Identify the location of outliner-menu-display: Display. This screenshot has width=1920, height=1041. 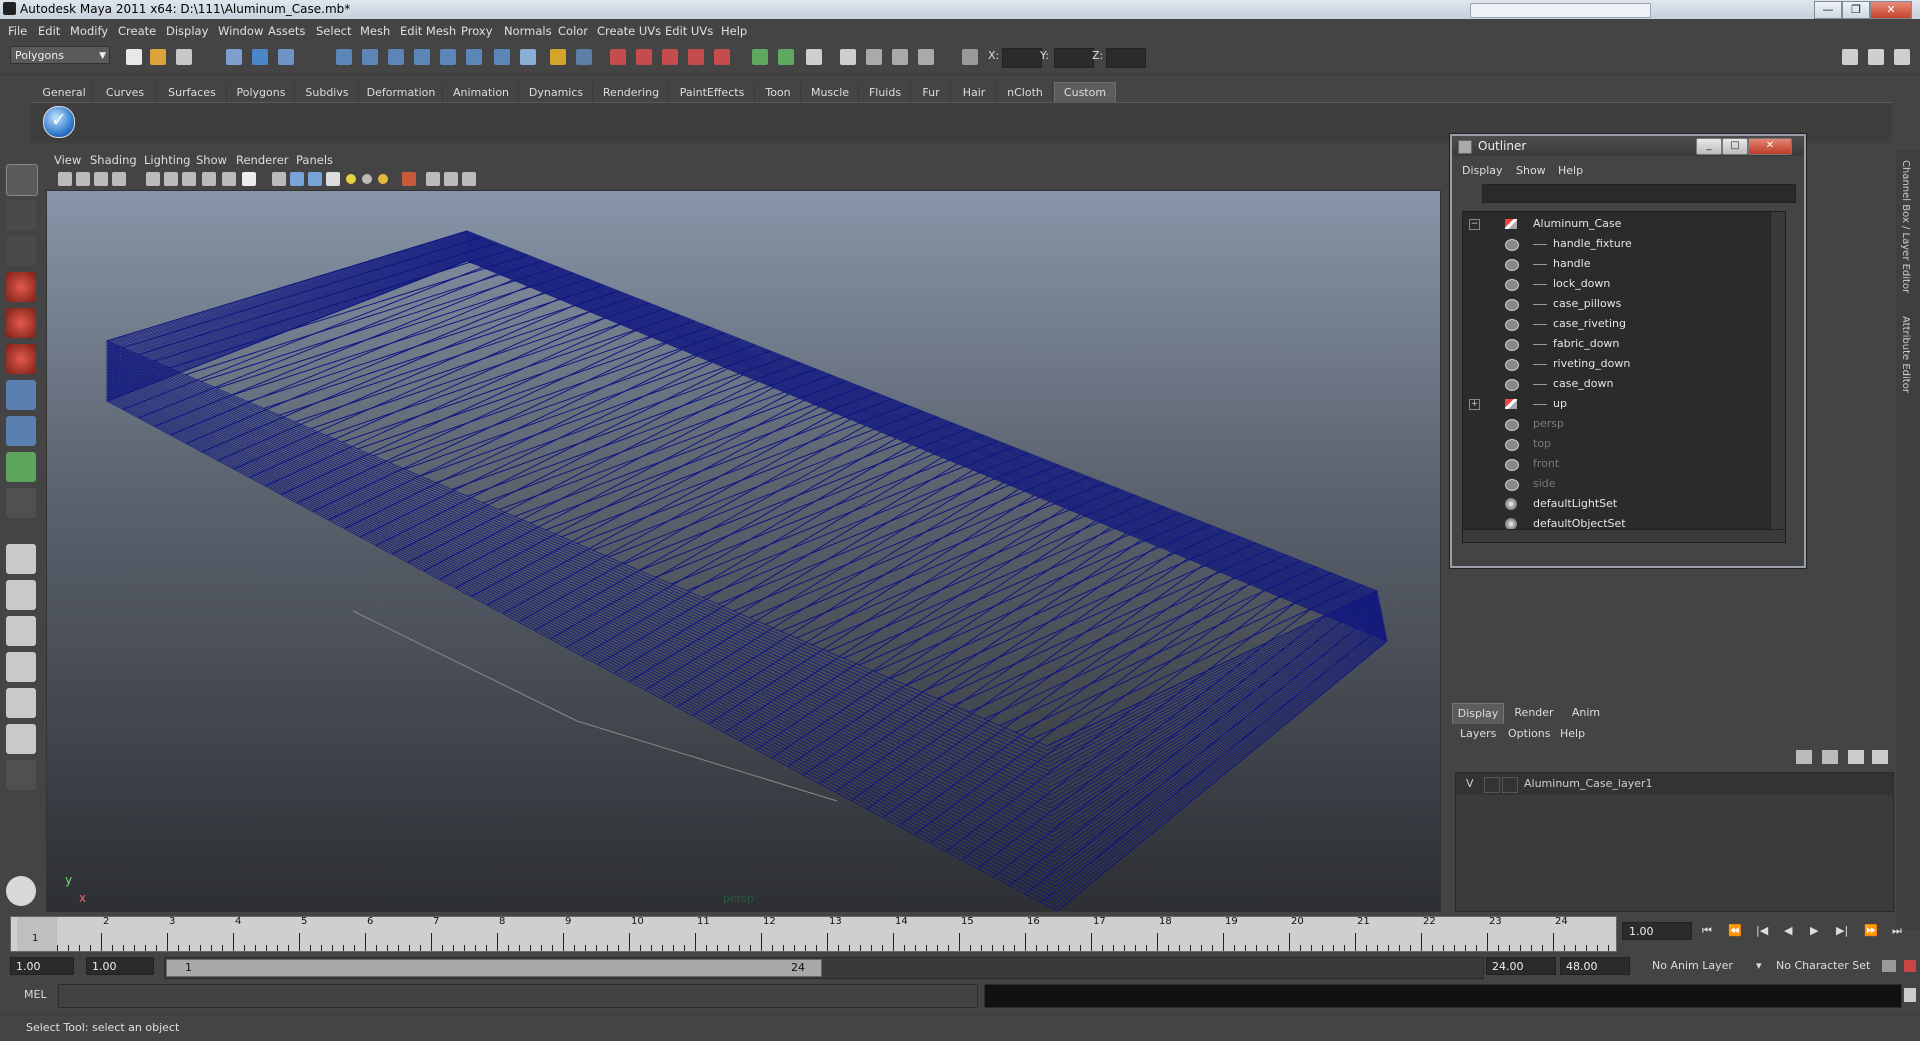
(1482, 170).